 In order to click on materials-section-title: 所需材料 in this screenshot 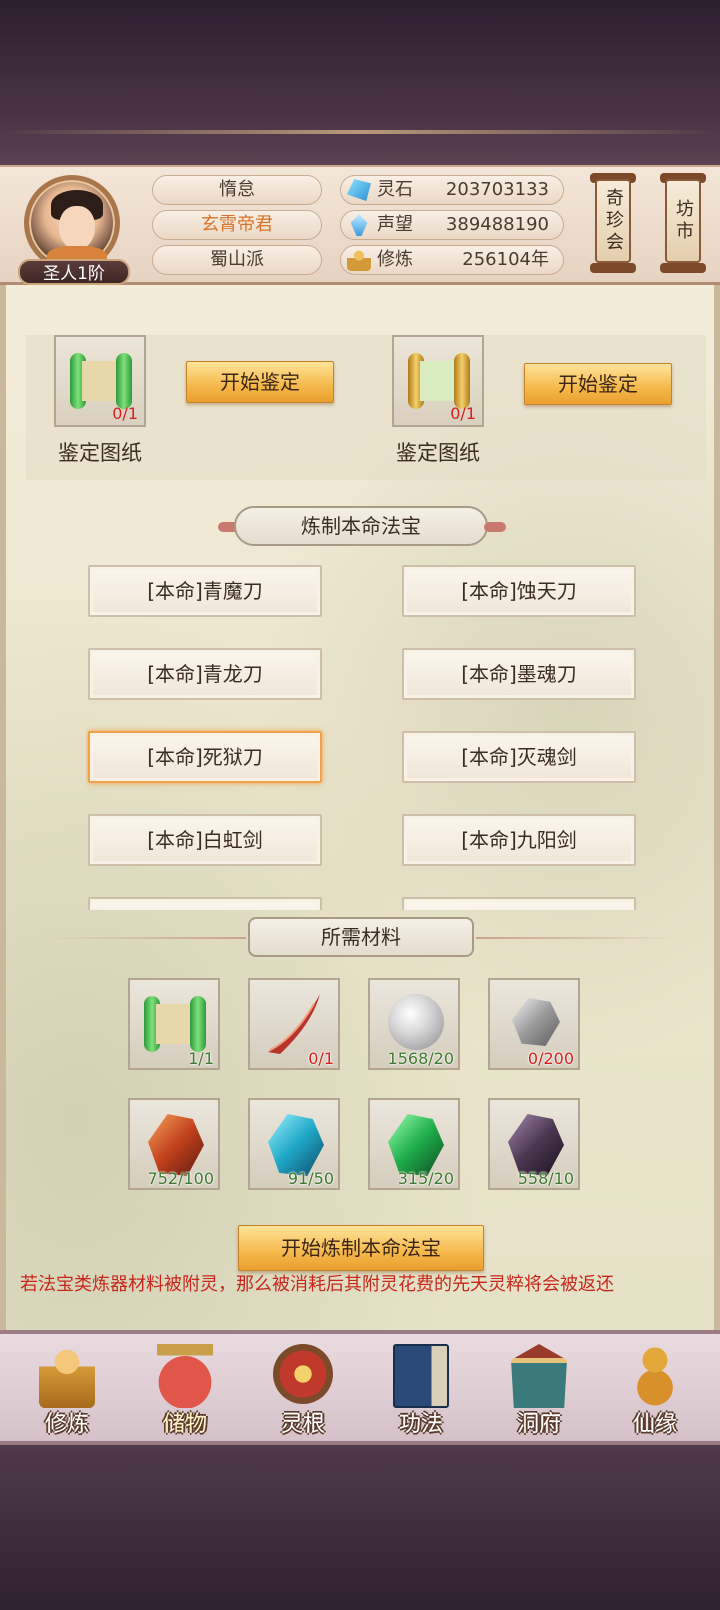, I will do `click(361, 937)`.